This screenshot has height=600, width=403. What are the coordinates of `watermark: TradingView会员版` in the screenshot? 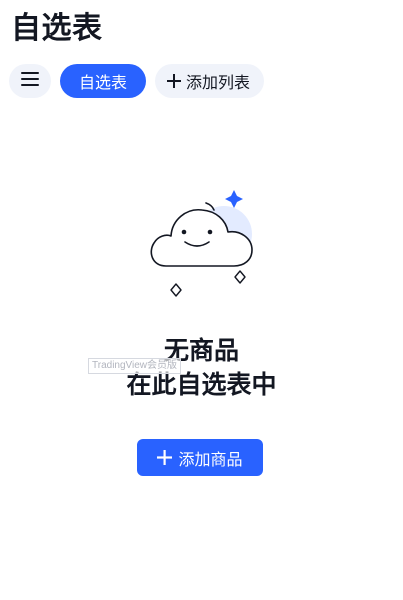 It's located at (135, 366).